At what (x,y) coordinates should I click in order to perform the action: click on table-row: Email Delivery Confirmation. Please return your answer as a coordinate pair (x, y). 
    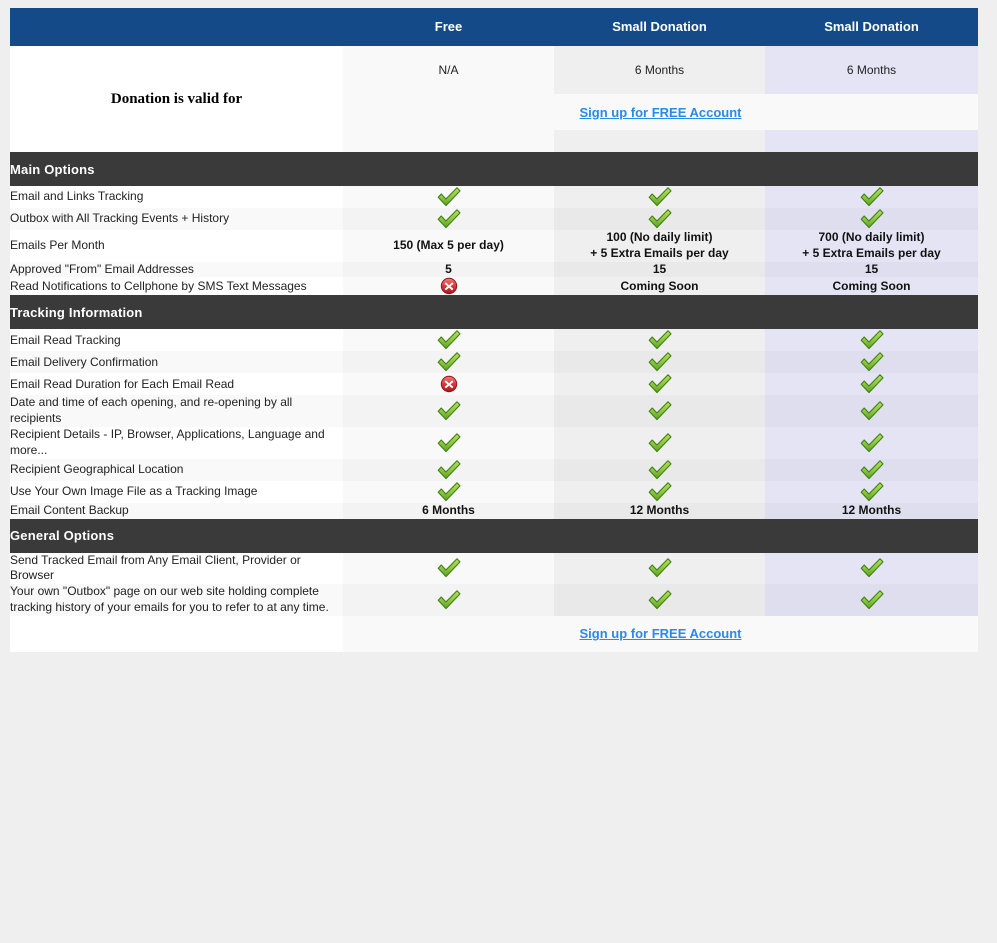
    Looking at the image, I should click on (494, 362).